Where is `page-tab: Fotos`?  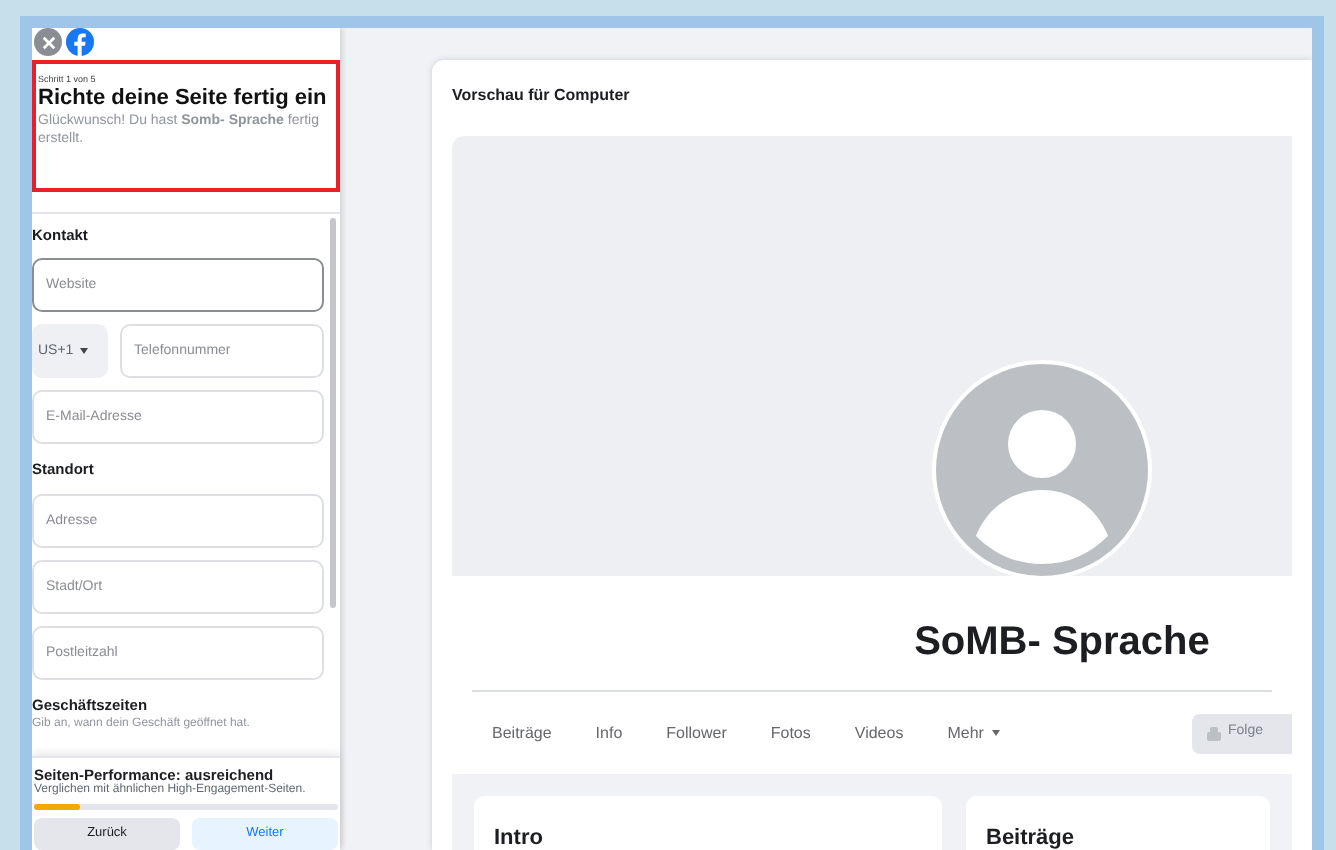
page-tab: Fotos is located at coordinates (790, 733).